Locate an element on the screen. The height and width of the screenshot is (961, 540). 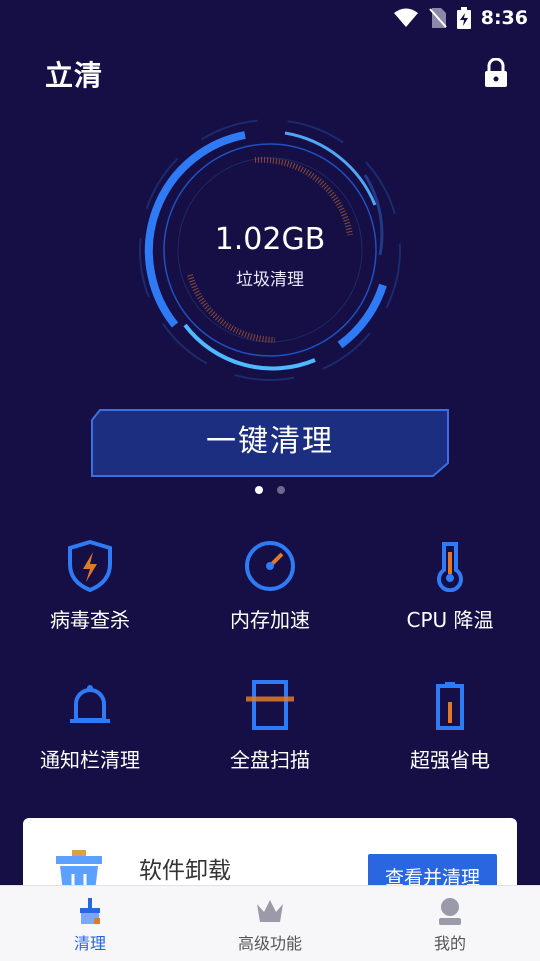
card-title: 软件卸载 is located at coordinates (185, 871).